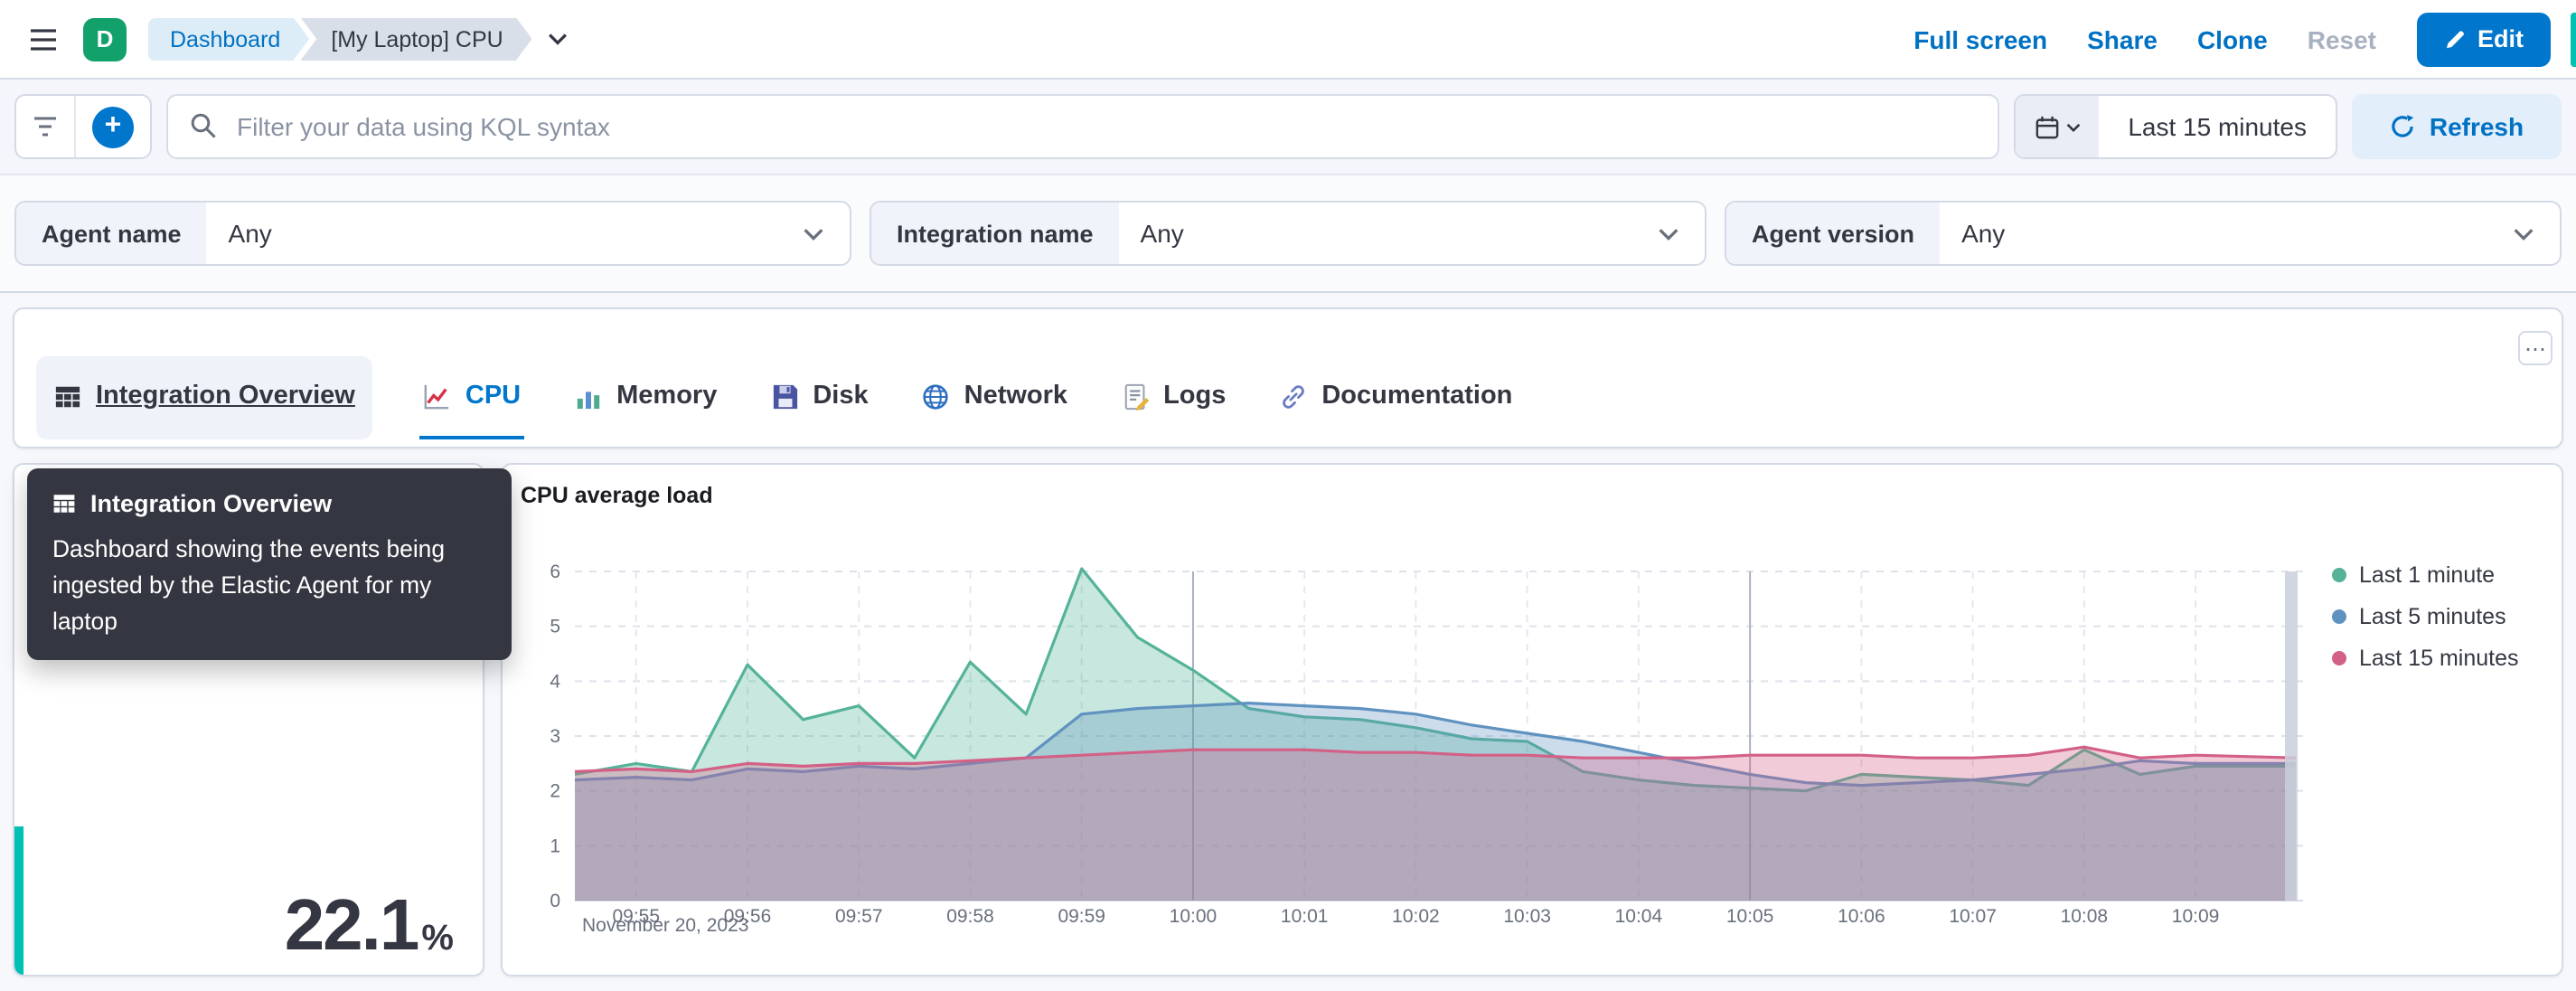  What do you see at coordinates (1639, 916) in the screenshot?
I see `svg-text: 10:04` at bounding box center [1639, 916].